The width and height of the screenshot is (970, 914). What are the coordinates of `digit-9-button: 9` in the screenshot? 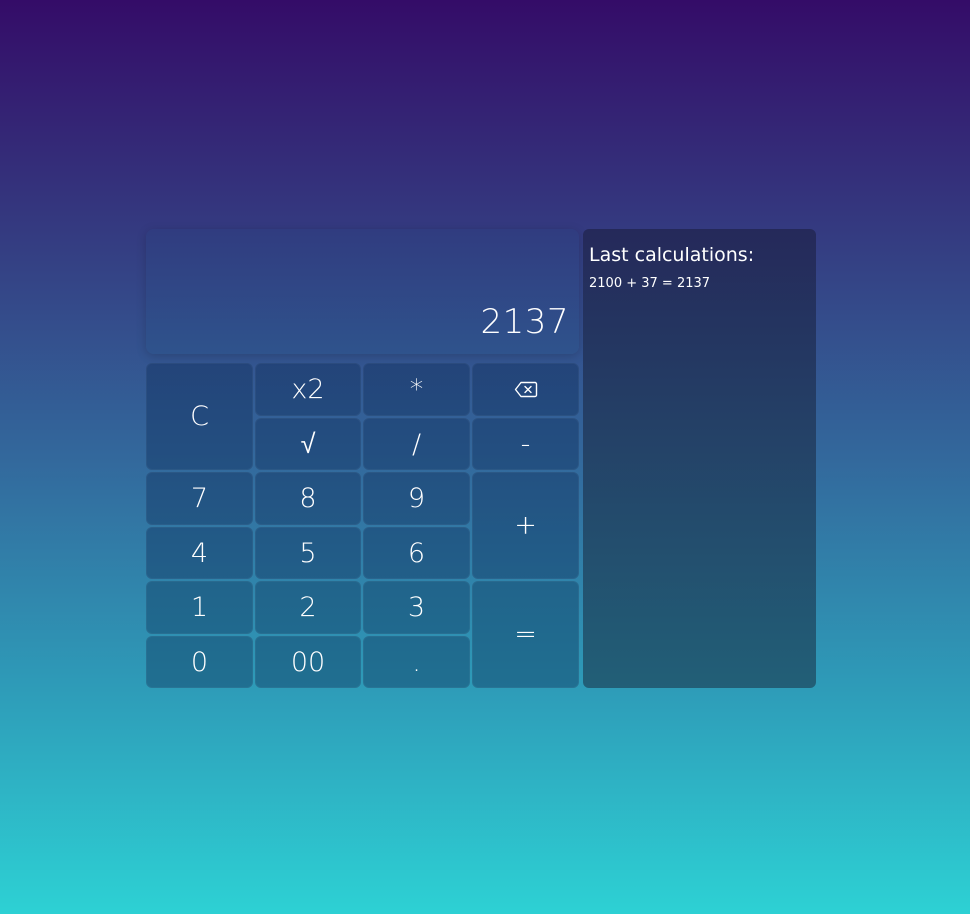 It's located at (416, 498).